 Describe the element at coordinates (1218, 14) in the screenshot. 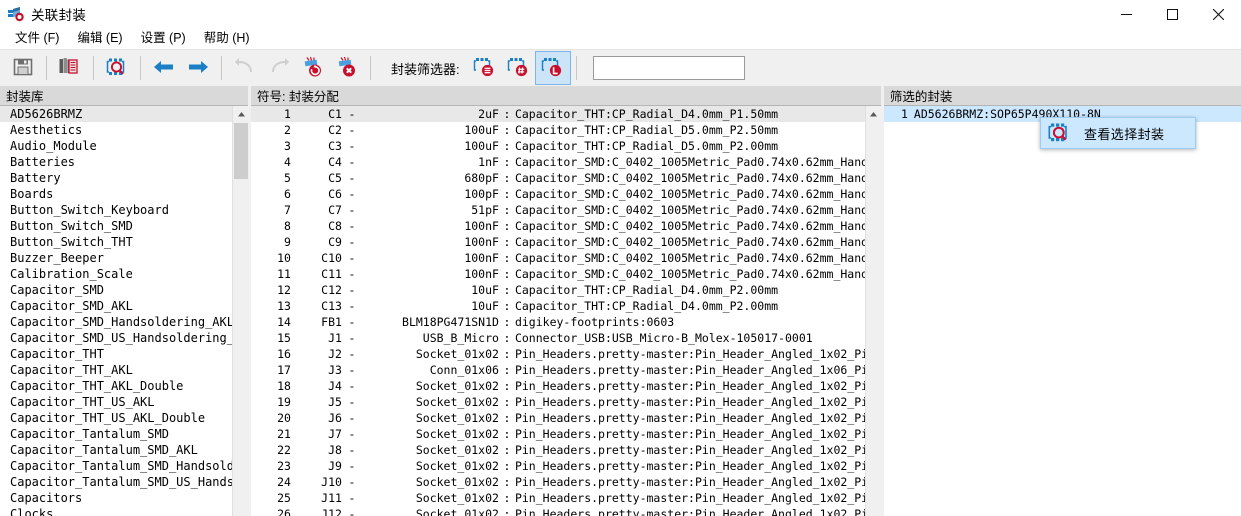

I see `close-button` at that location.